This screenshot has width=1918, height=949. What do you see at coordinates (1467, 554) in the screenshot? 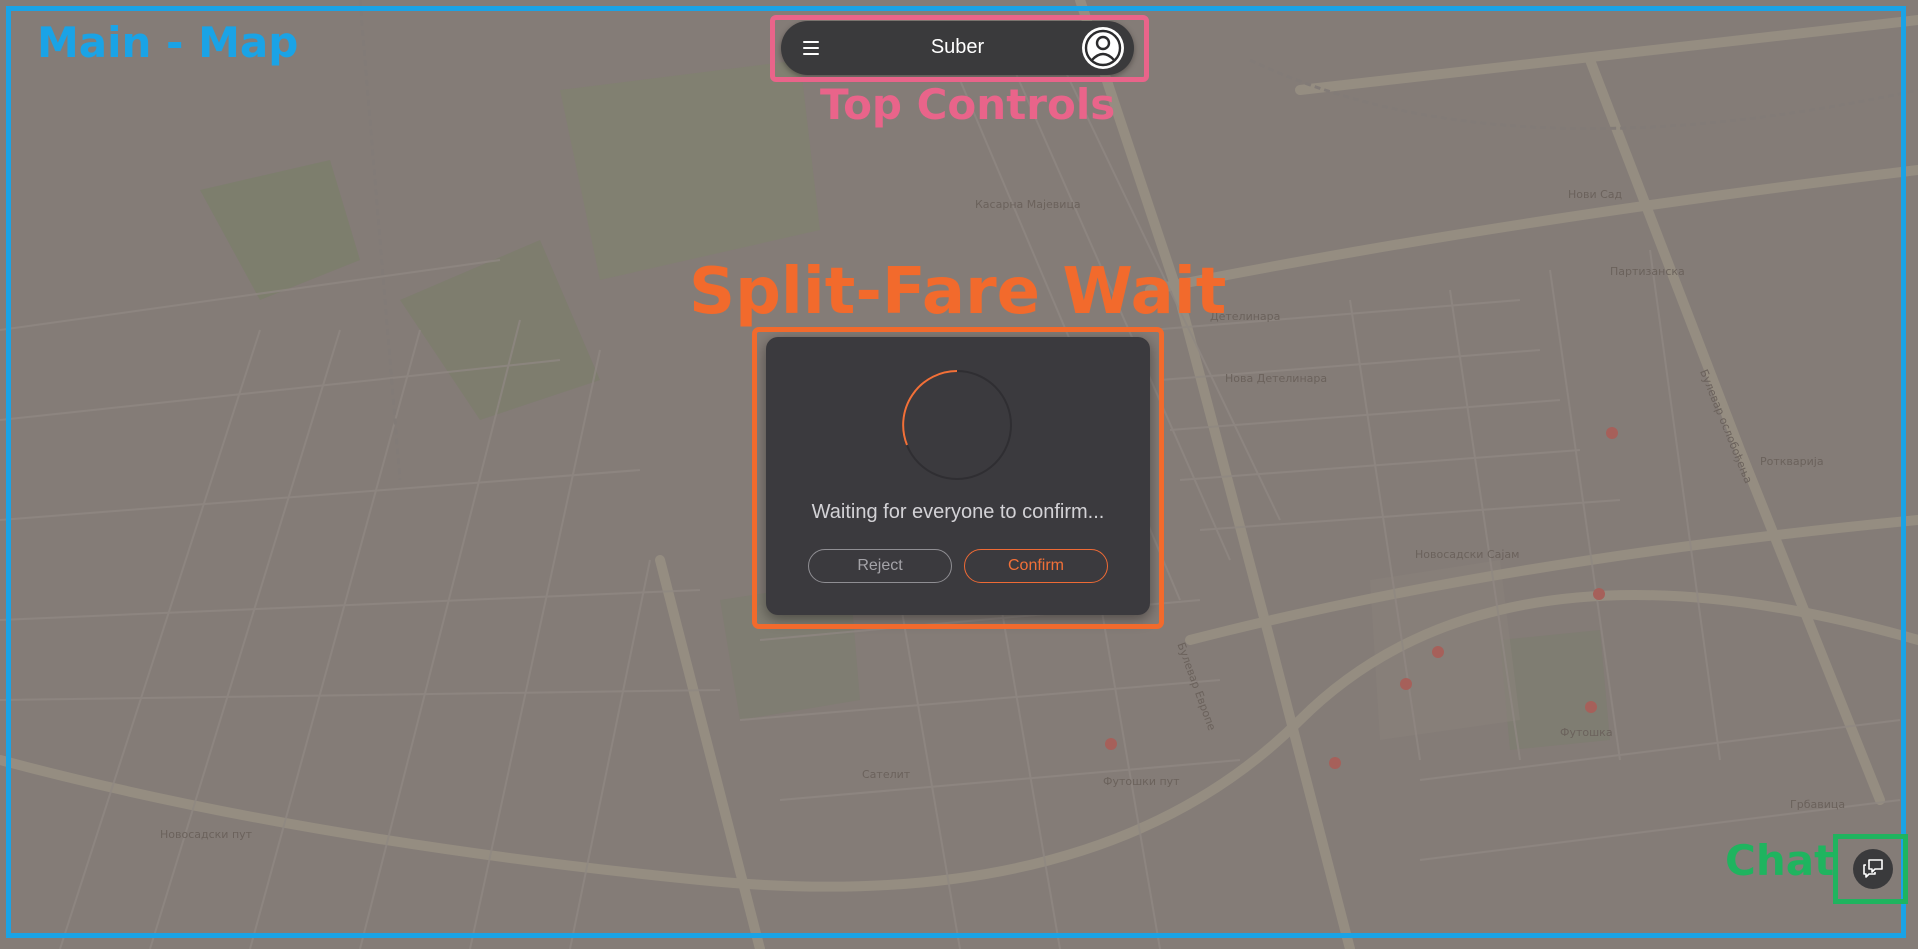
I see `map-label-sajam: Новосадски Сајам` at bounding box center [1467, 554].